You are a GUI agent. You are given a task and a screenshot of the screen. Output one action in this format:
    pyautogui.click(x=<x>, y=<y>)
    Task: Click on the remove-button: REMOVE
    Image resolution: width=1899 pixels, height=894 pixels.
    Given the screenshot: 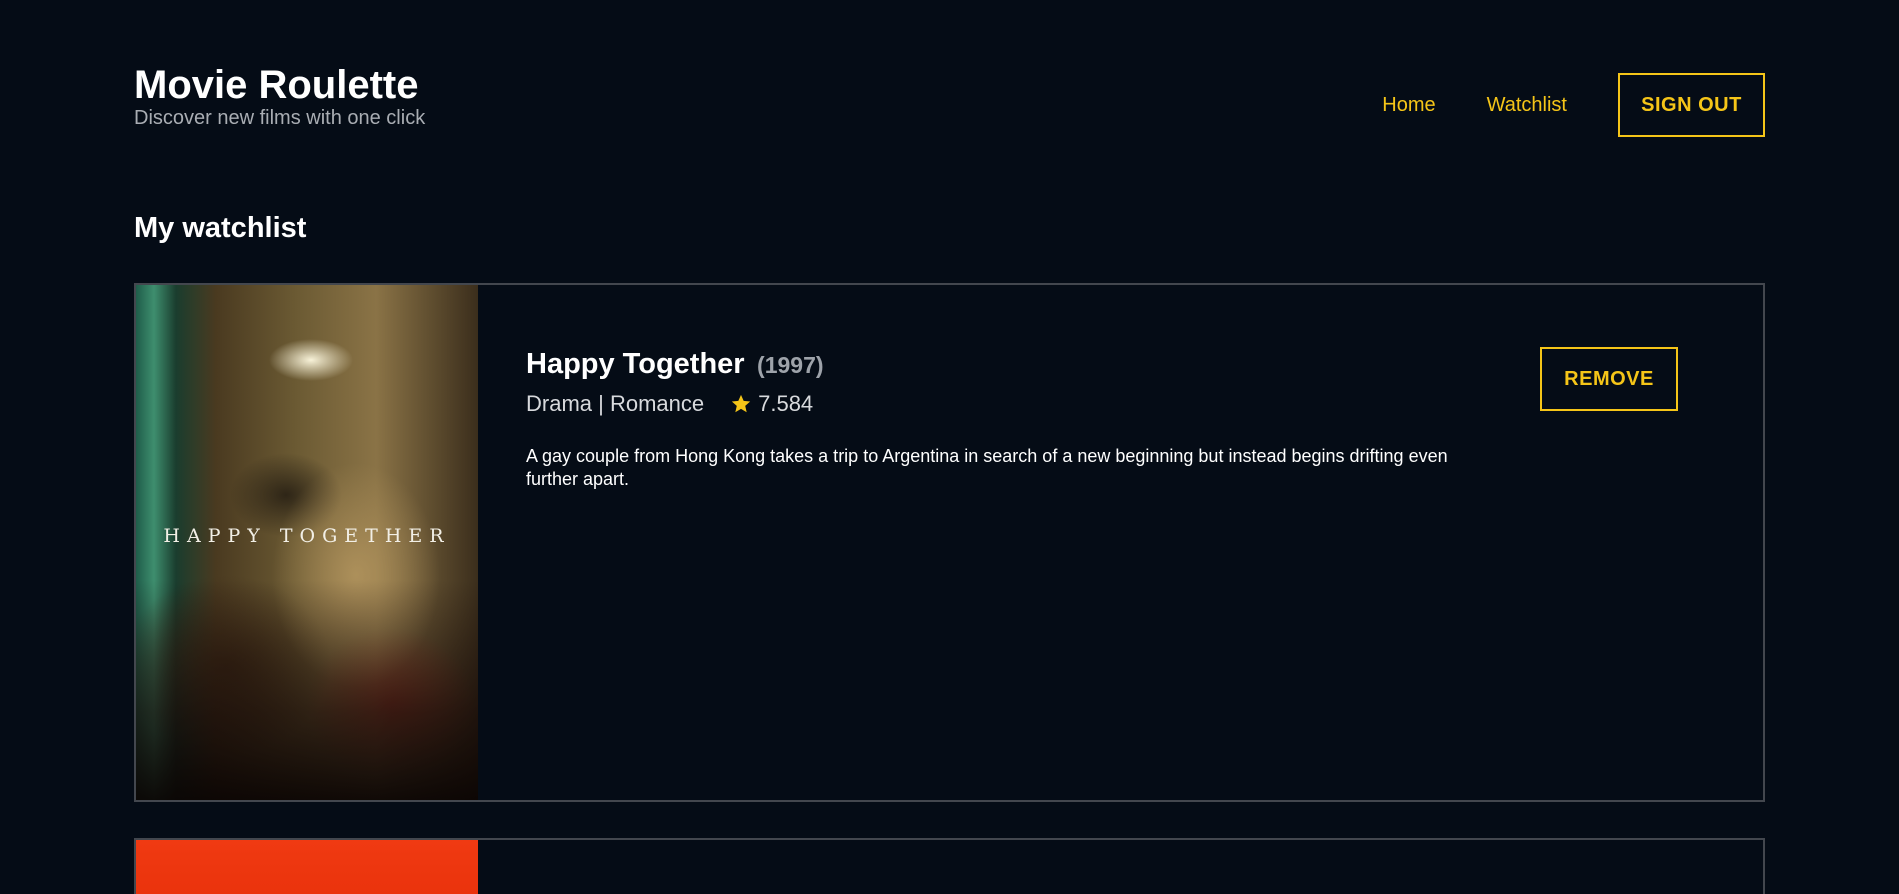 What is the action you would take?
    pyautogui.click(x=1609, y=379)
    